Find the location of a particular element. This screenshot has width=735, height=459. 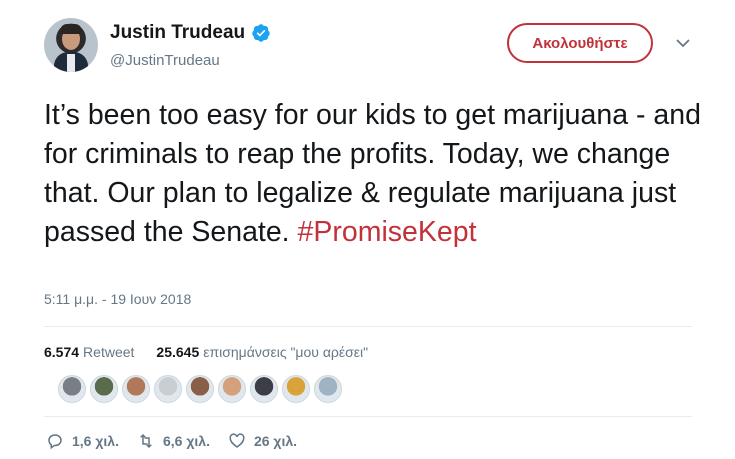

liker-avatars is located at coordinates (200, 389).